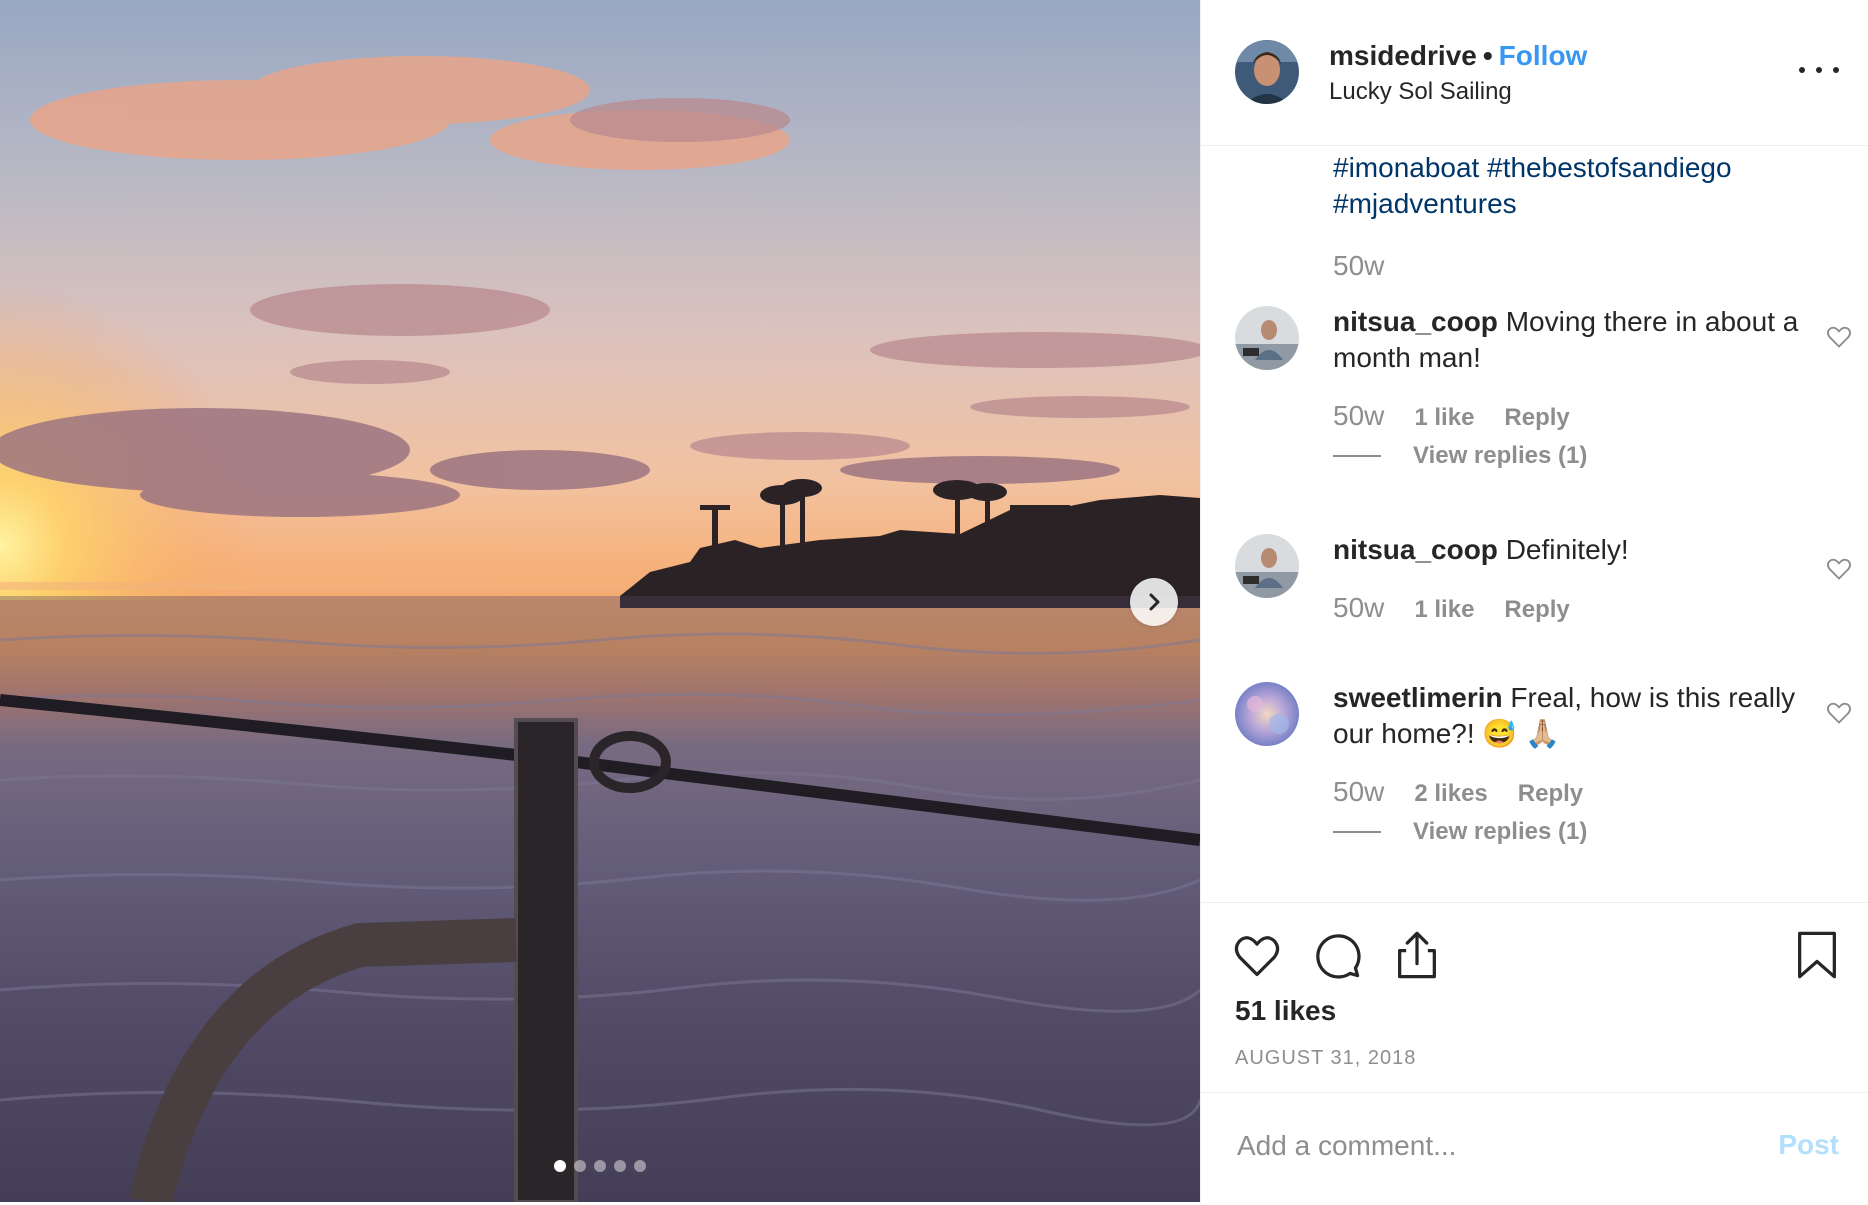 The width and height of the screenshot is (1868, 1205). What do you see at coordinates (1417, 955) in the screenshot?
I see `share-icon` at bounding box center [1417, 955].